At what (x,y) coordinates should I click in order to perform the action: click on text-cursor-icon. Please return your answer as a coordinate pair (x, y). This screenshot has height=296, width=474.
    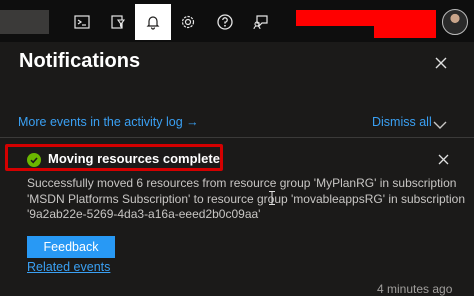
    Looking at the image, I should click on (272, 197).